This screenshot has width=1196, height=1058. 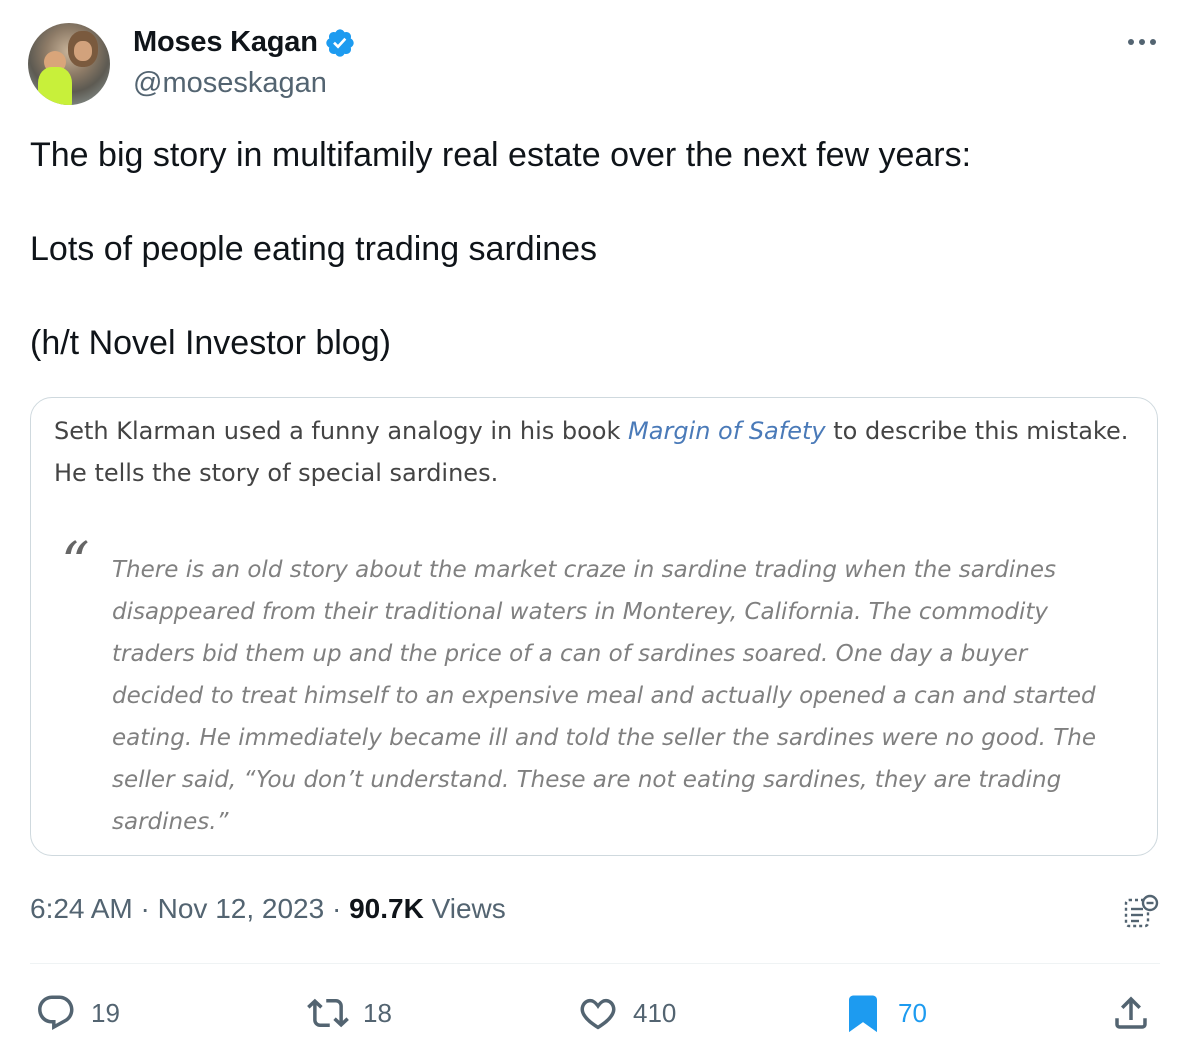 What do you see at coordinates (377, 1012) in the screenshot?
I see `retweet-count: 18` at bounding box center [377, 1012].